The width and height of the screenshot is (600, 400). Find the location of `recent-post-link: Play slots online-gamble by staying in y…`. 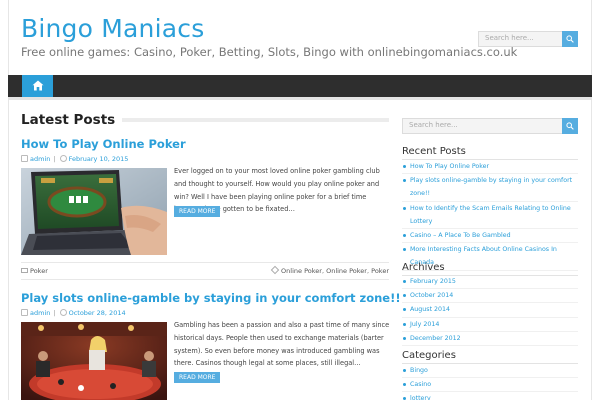

recent-post-link: Play slots online-gamble by staying in y… is located at coordinates (490, 188).